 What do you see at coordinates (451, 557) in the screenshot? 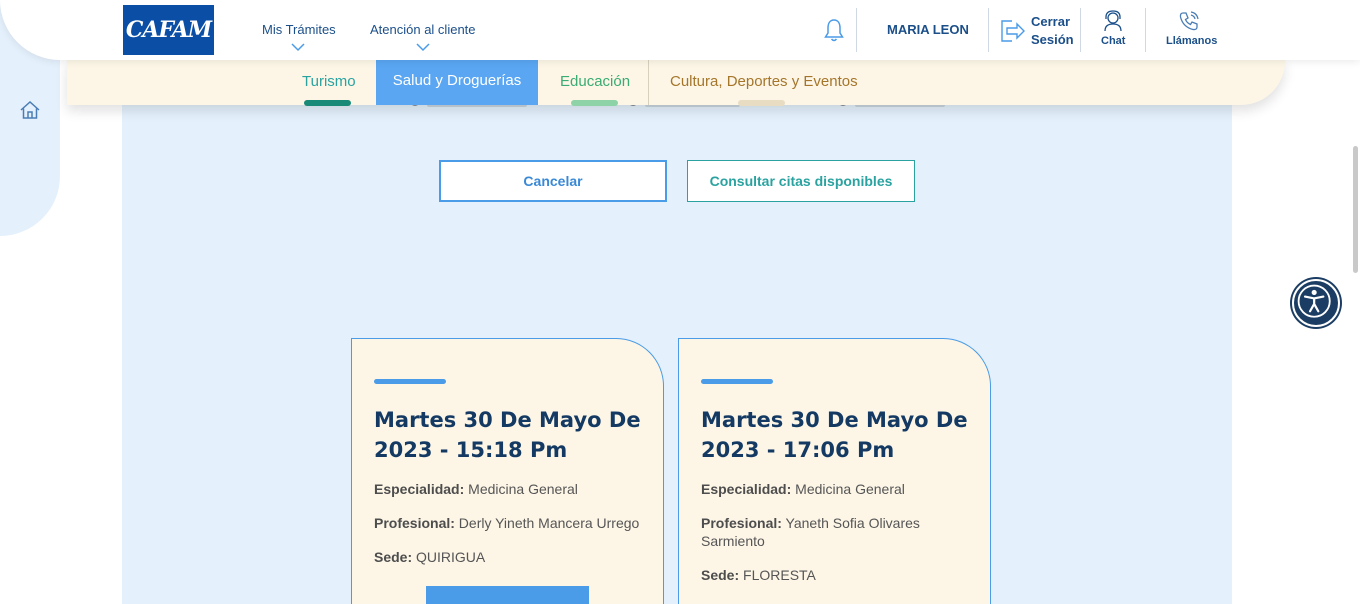
I see `site-value: QUIRIGUA` at bounding box center [451, 557].